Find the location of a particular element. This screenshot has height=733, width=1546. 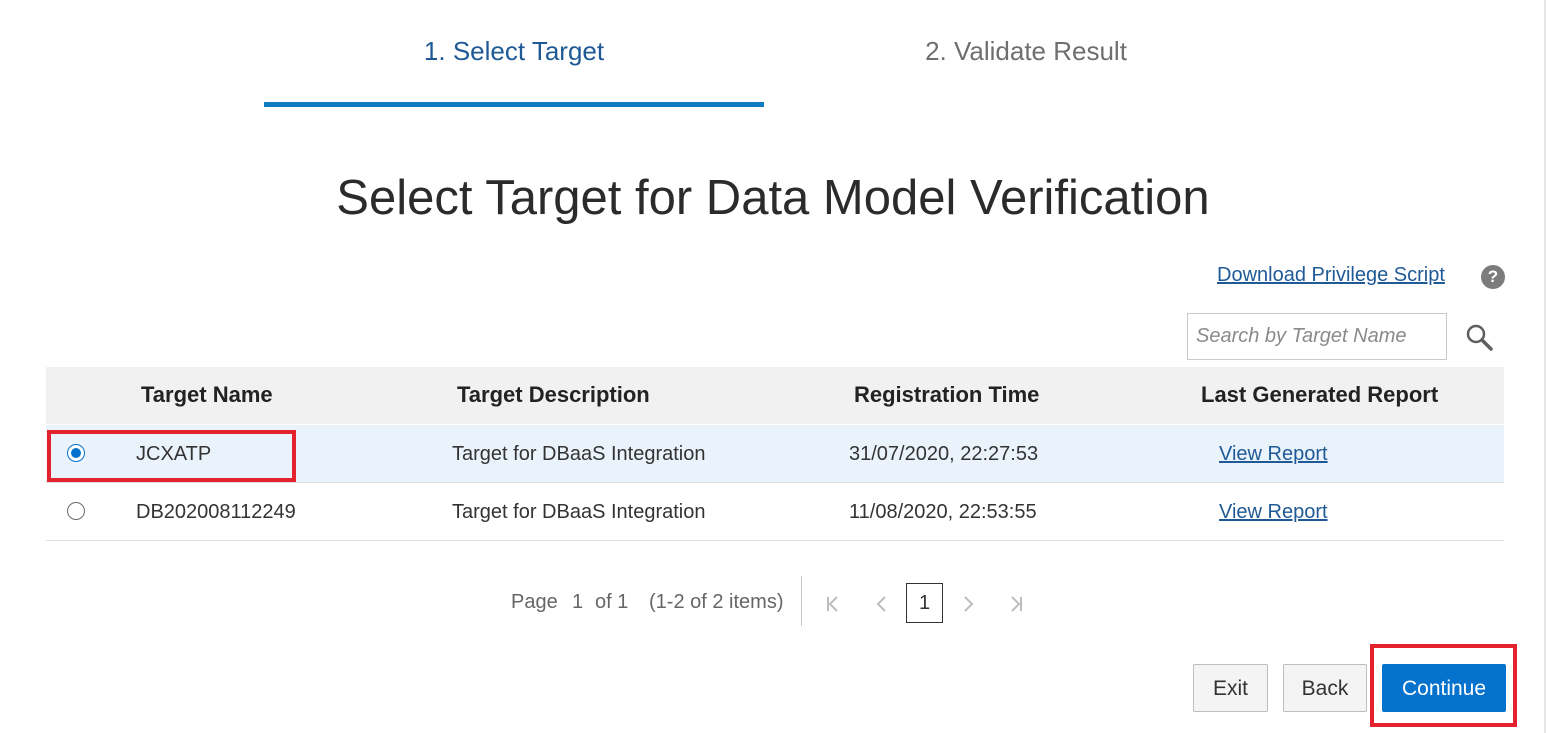

first-page-icon is located at coordinates (833, 604).